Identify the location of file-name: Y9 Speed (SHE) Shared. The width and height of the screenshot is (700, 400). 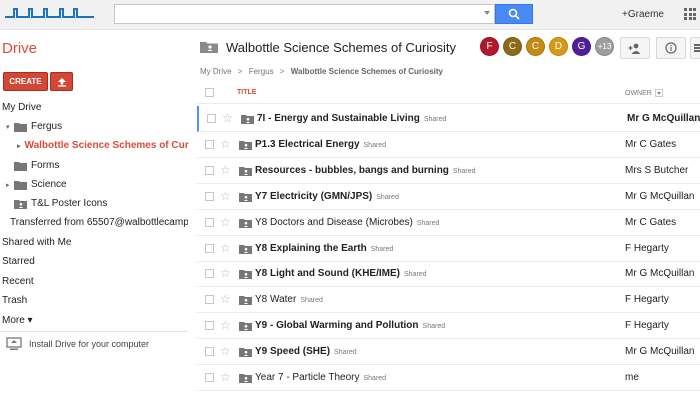
(306, 351).